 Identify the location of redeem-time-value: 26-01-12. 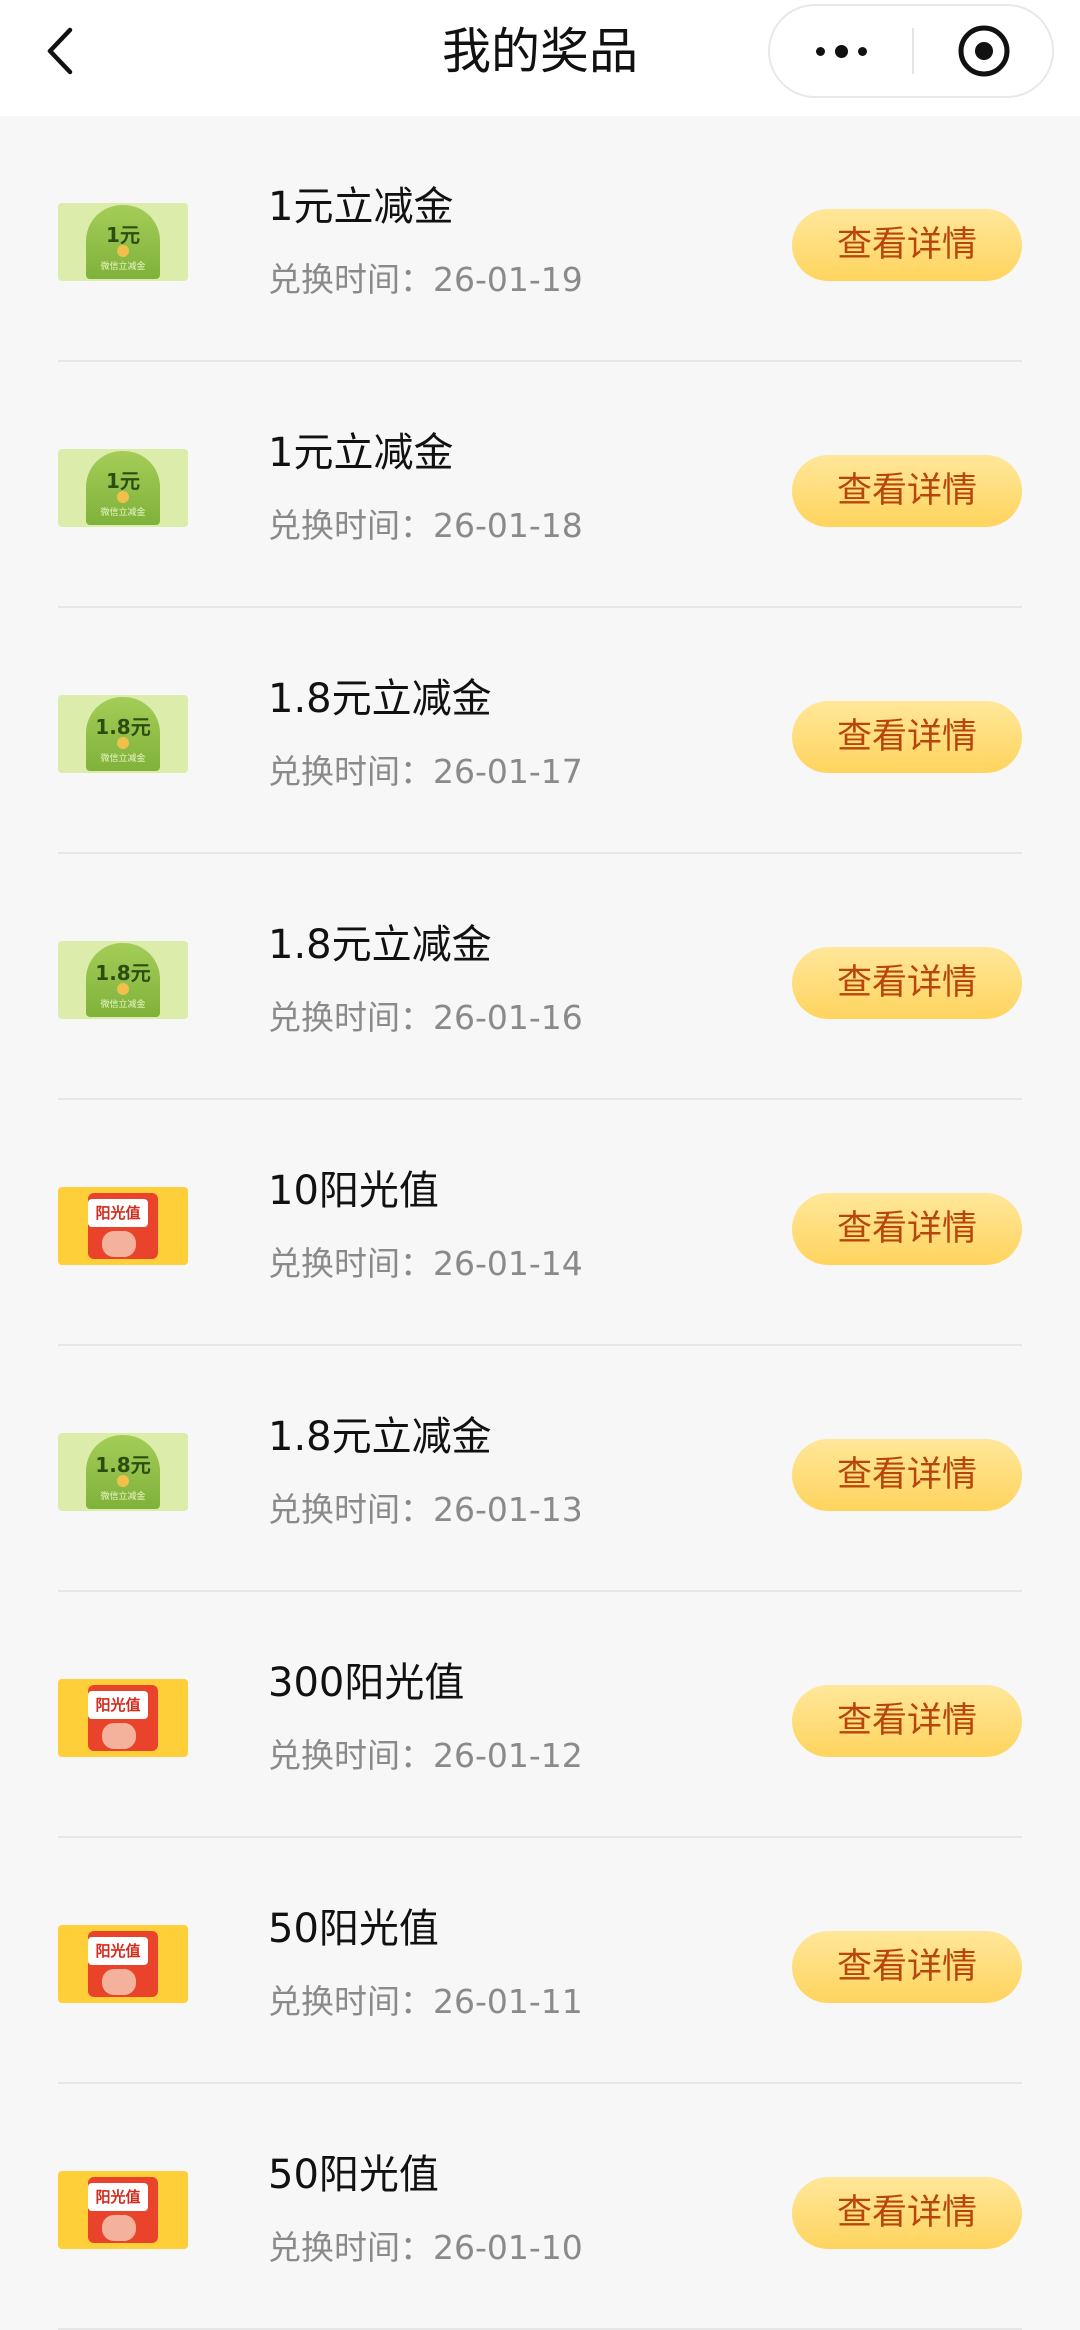
(508, 1755).